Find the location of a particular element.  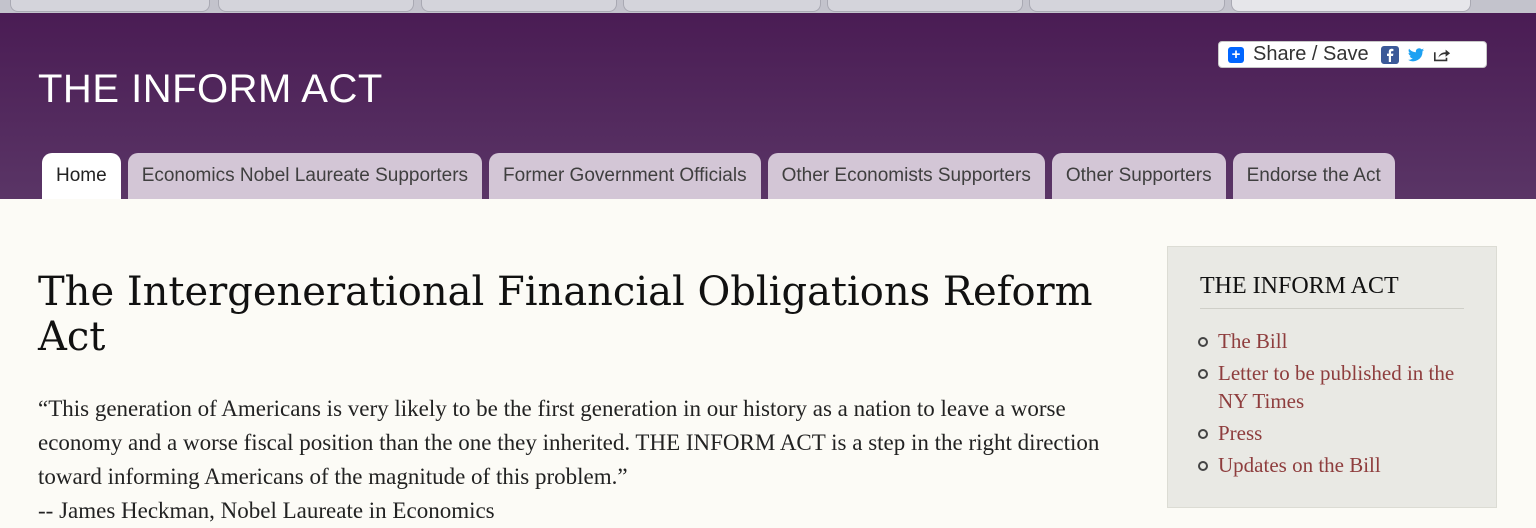

tab-other-economists-supporters: Other Economists Supporters is located at coordinates (906, 176).